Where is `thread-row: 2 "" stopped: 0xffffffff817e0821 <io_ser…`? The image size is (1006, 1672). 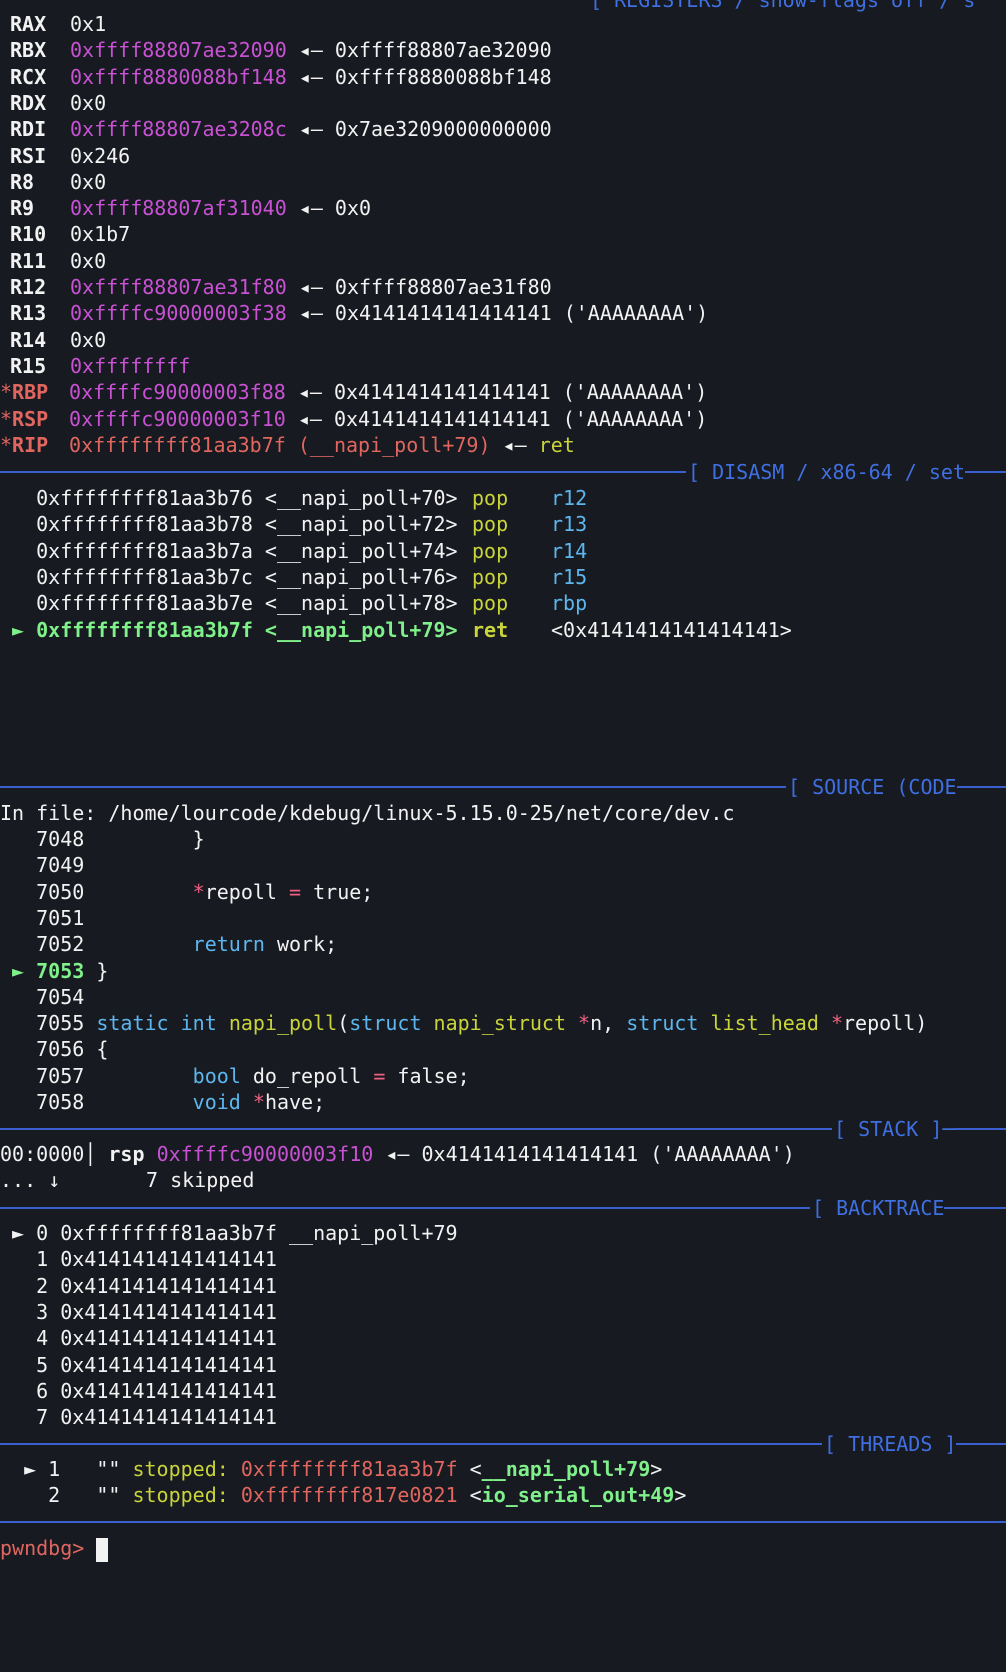
thread-row: 2 "" stopped: 0xffffffff817e0821 <io_ser… is located at coordinates (343, 1495).